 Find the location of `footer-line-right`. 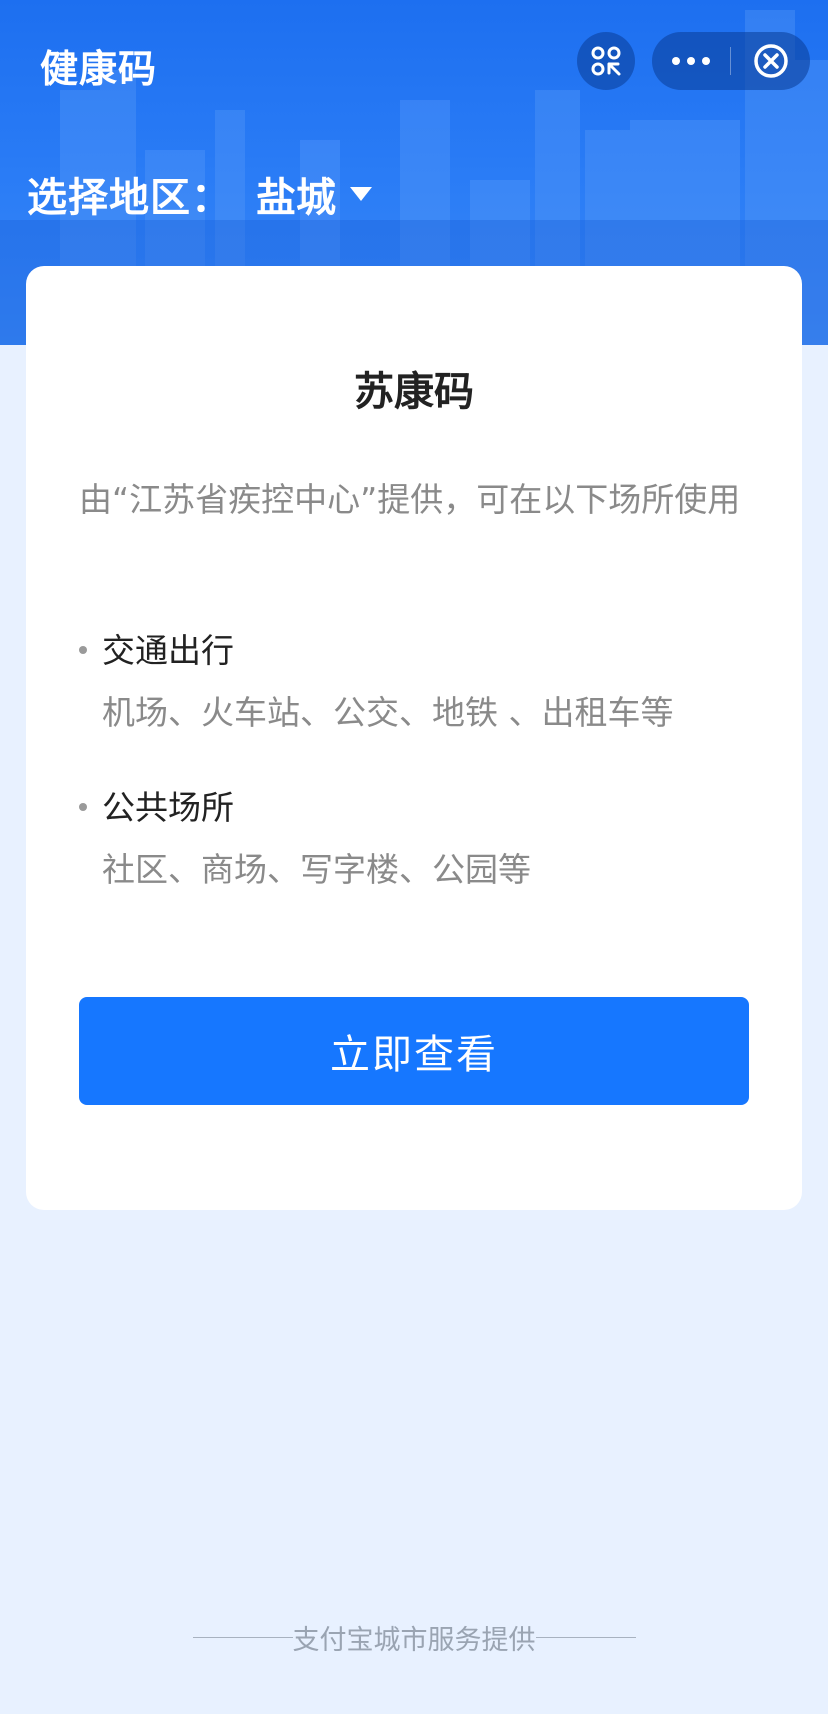

footer-line-right is located at coordinates (585, 1637).